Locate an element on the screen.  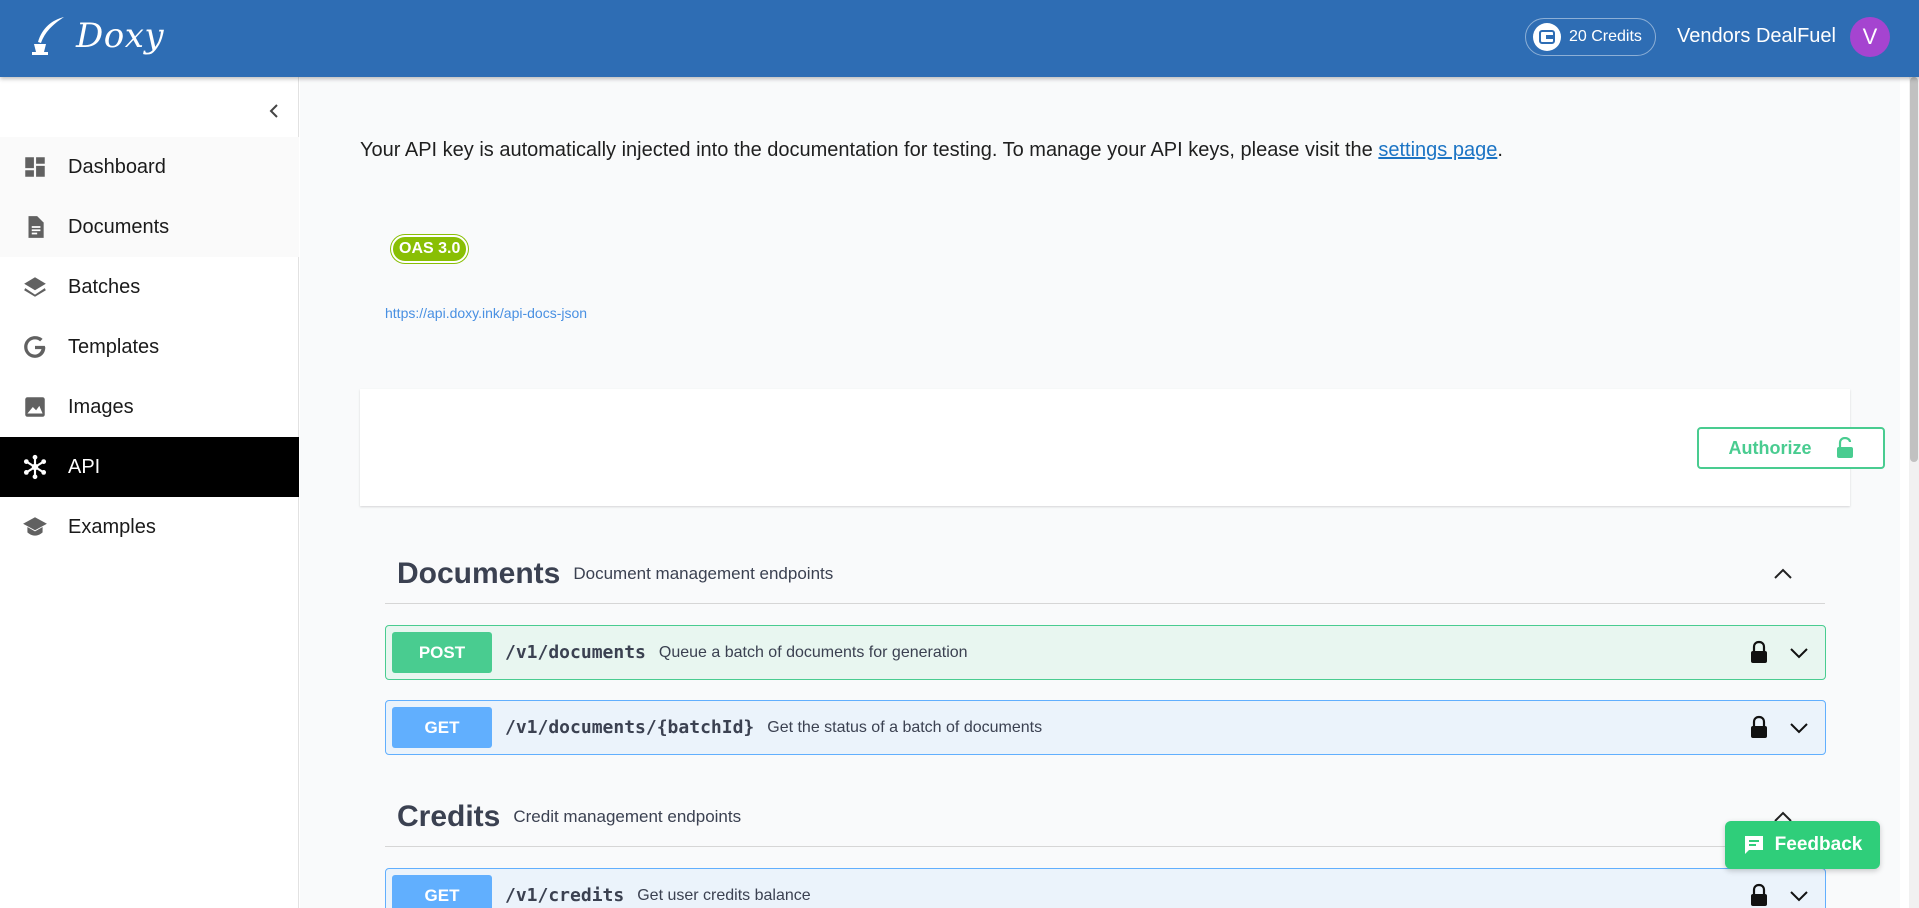
sidebar-item-label: Documents is located at coordinates (119, 226).